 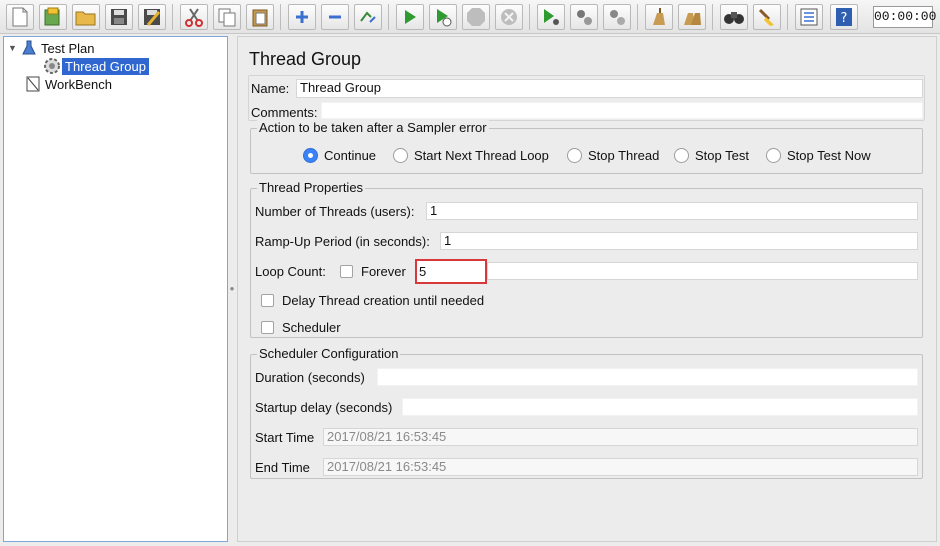 I want to click on forever-checkbox: Forever, so click(x=373, y=271).